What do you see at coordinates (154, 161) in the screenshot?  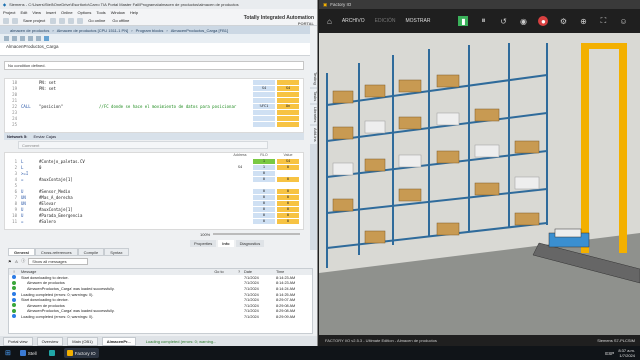 I see `code-line: 1 L #Contejo_paletas.CV 1 S4` at bounding box center [154, 161].